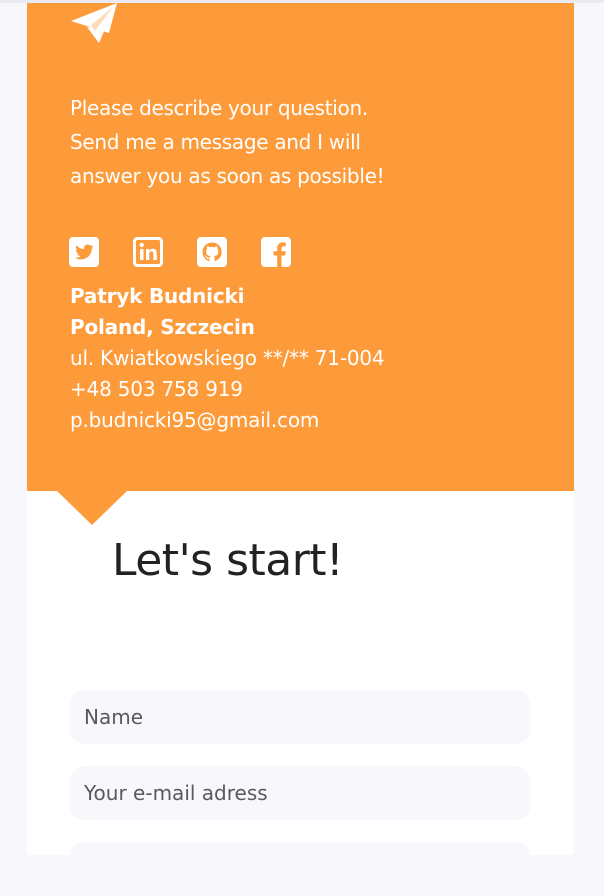 This screenshot has height=896, width=604. What do you see at coordinates (92, 508) in the screenshot?
I see `panel-pointer` at bounding box center [92, 508].